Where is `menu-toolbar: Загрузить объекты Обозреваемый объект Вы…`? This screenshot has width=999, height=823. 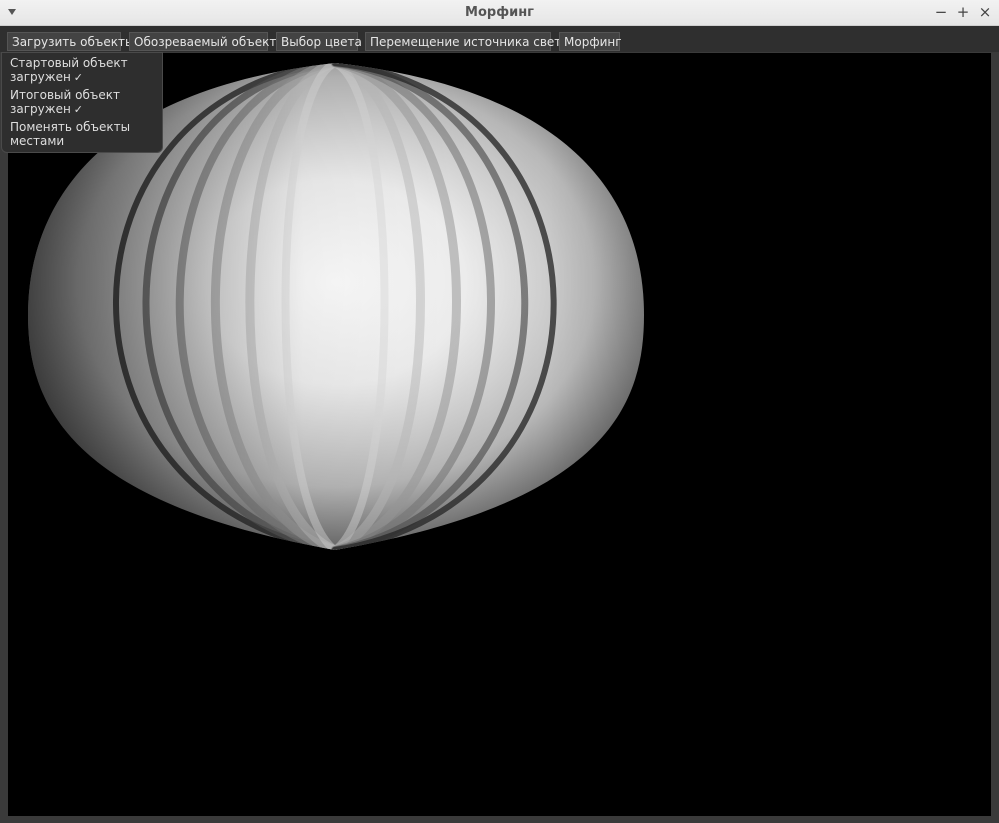
menu-toolbar: Загрузить объекты Обозреваемый объект Вы… is located at coordinates (499, 39).